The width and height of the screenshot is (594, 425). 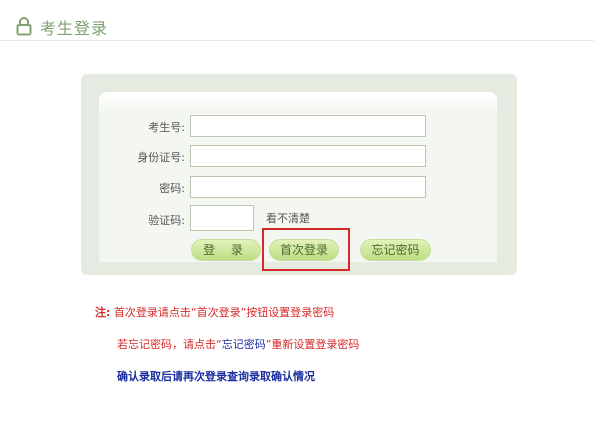 I want to click on field-row-password: 密码:, so click(x=298, y=188).